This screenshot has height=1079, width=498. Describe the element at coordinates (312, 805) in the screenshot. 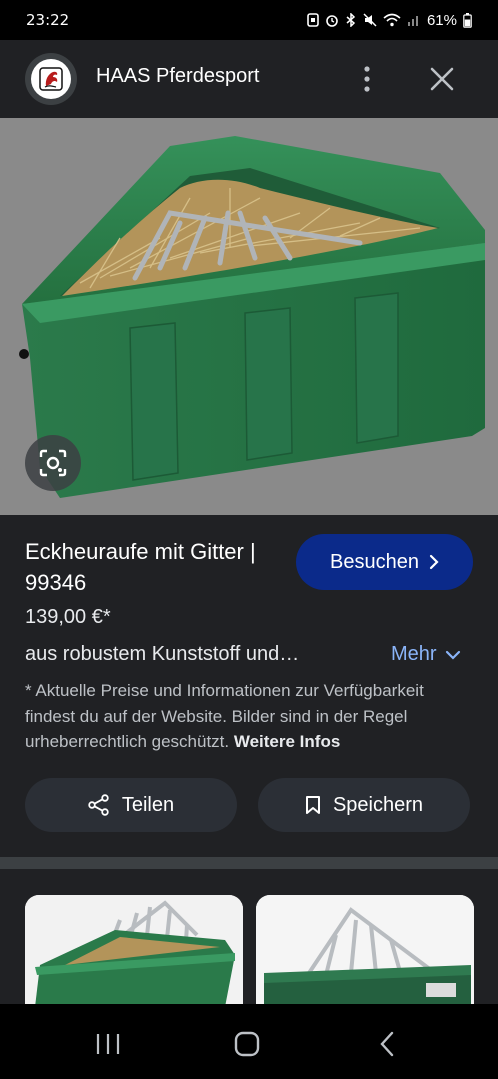

I see `bookmark-icon` at that location.